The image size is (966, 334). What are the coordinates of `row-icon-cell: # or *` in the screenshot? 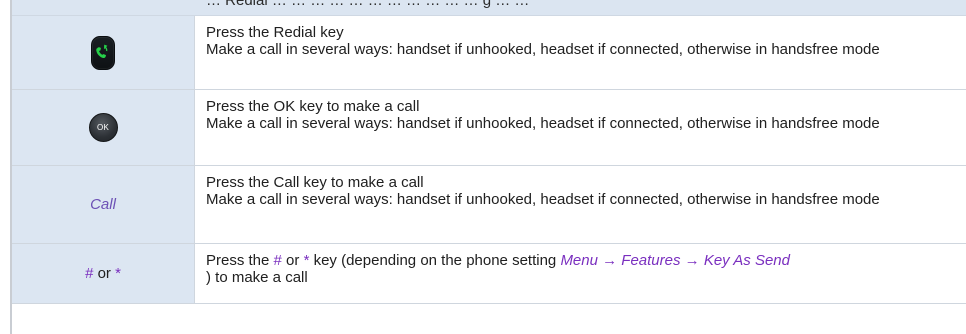 It's located at (103, 273).